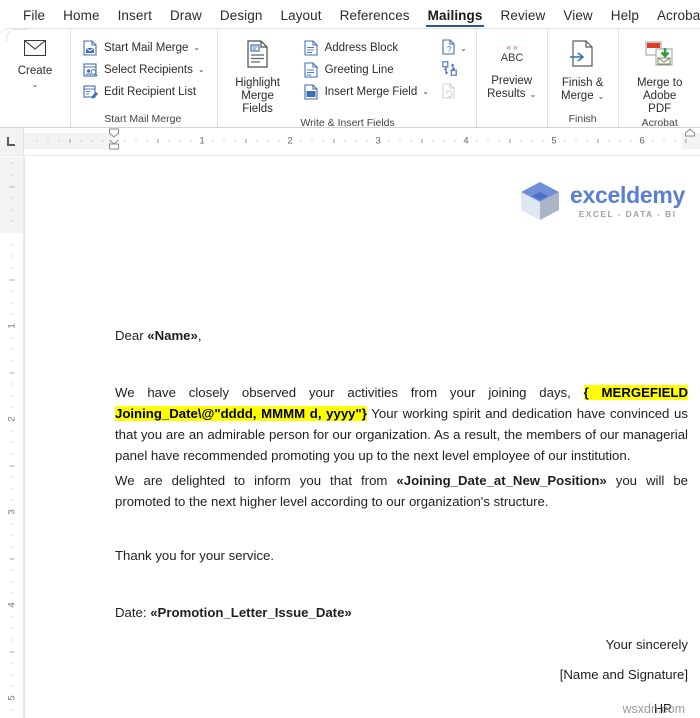 Image resolution: width=700 pixels, height=718 pixels. I want to click on ruler-number-3: 3, so click(378, 141).